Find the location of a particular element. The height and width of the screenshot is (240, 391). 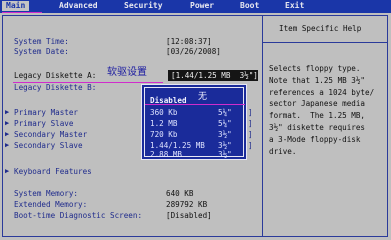

option-1-44mb: 1.44/1.25 MB 3½" is located at coordinates (191, 145).